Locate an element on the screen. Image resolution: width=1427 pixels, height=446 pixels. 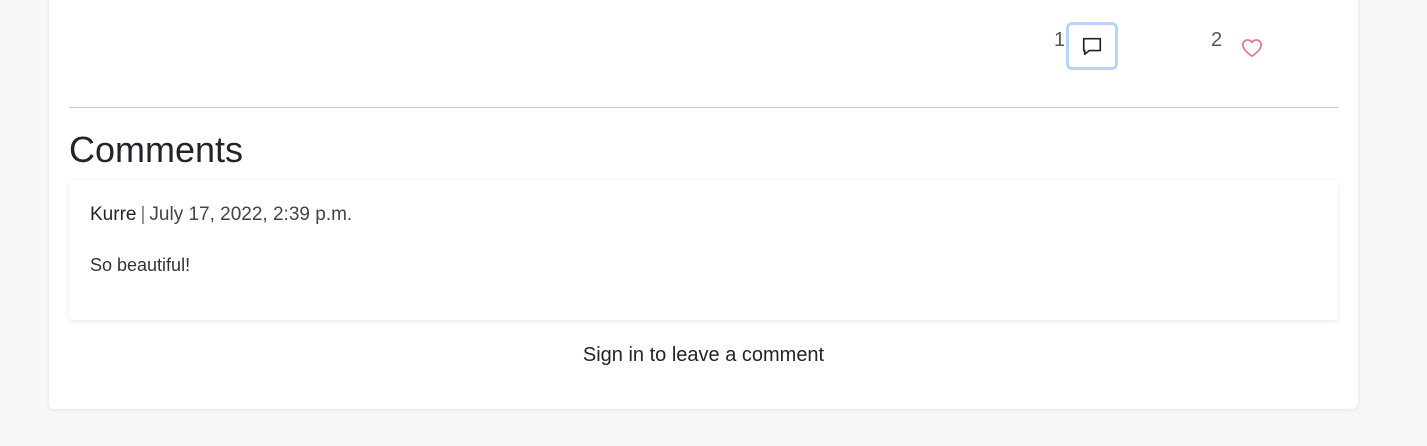
like-button is located at coordinates (1252, 48).